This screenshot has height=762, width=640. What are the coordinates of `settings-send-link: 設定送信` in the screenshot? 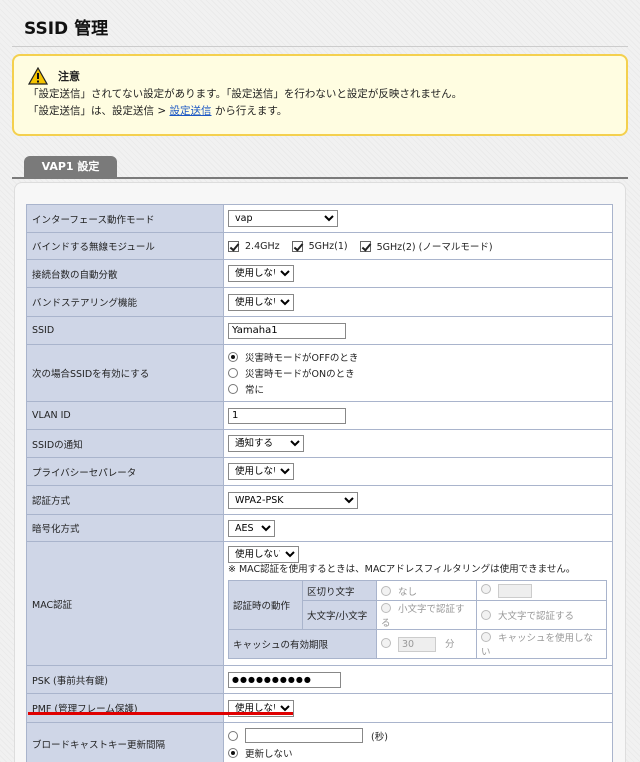 It's located at (190, 111).